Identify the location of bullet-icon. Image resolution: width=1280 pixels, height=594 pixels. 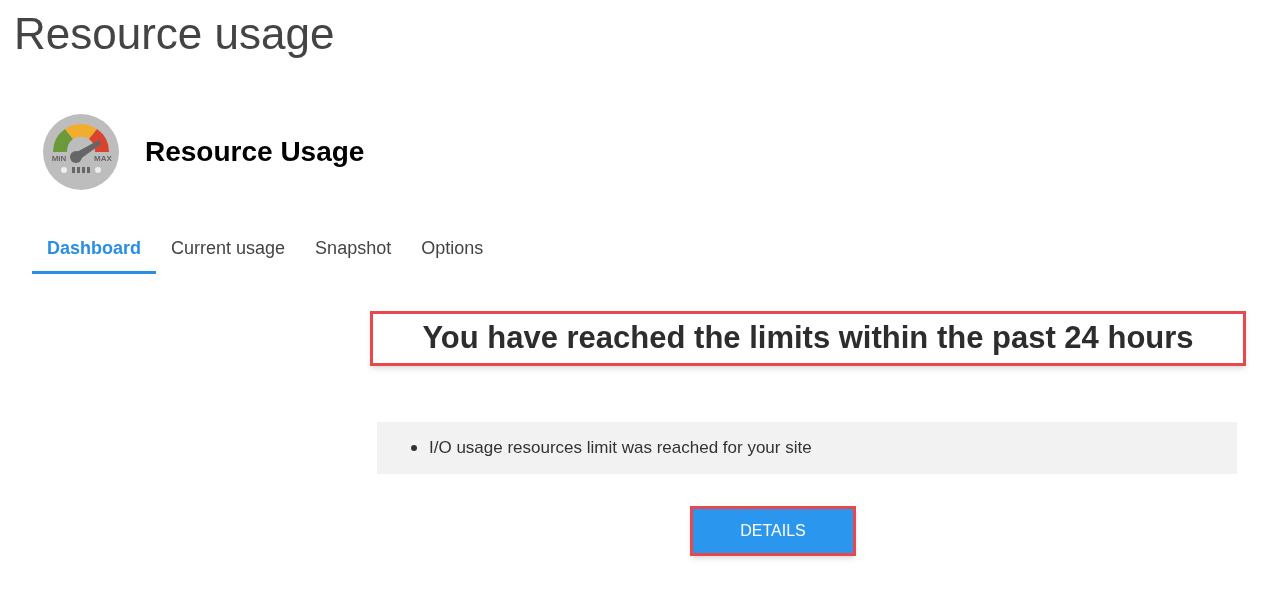
(414, 447).